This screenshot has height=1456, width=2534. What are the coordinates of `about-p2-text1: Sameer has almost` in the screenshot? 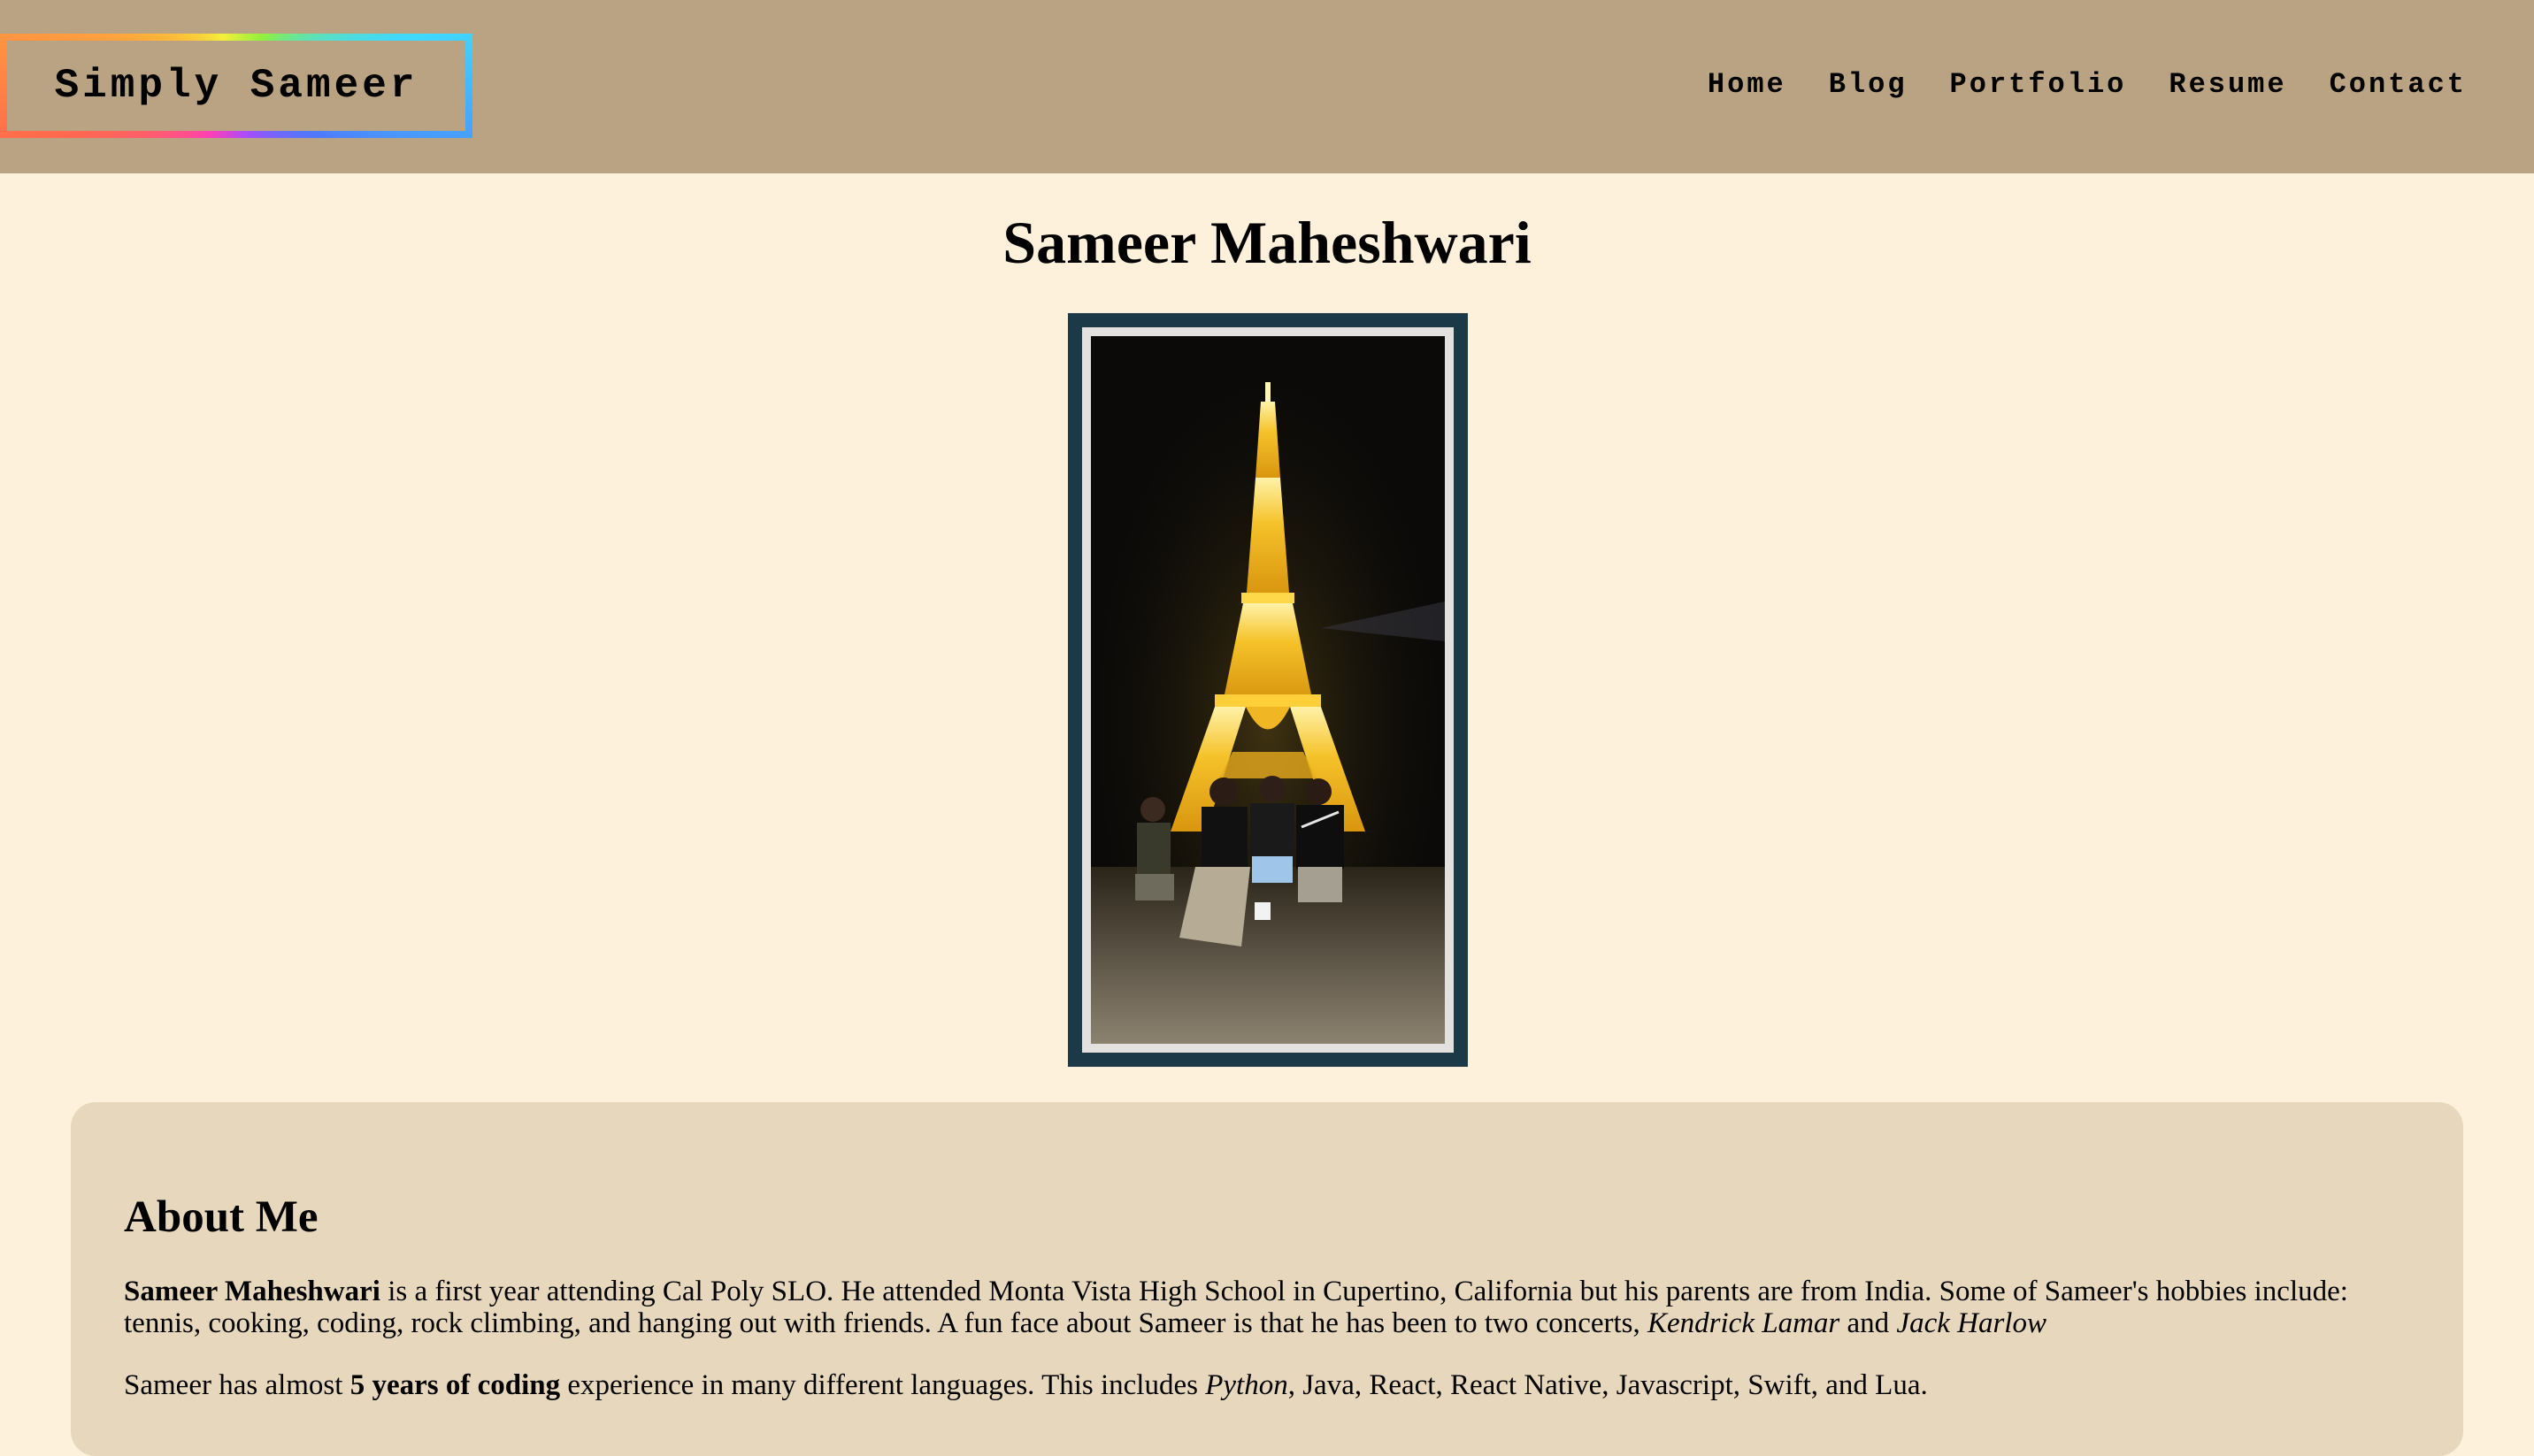 It's located at (237, 1385).